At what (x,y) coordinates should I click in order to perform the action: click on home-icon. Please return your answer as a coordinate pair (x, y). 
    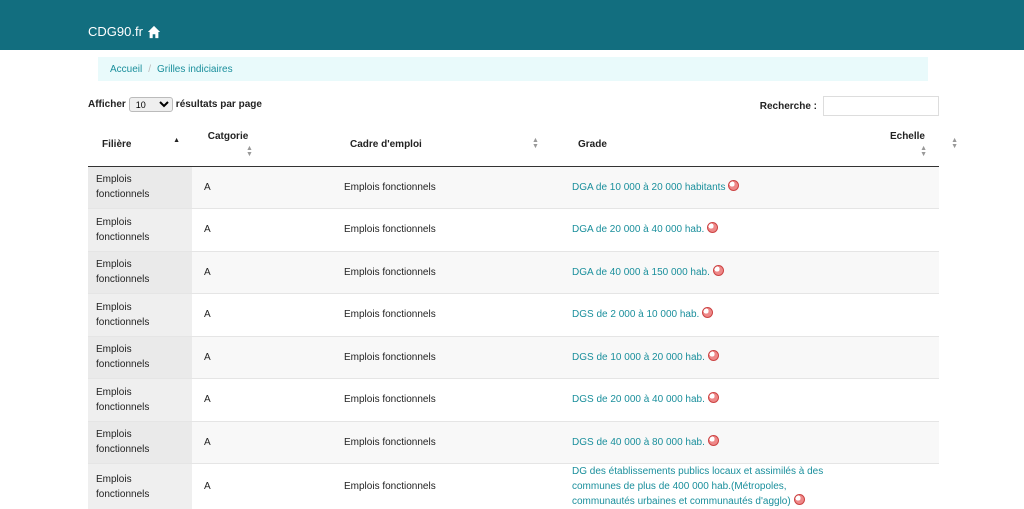
    Looking at the image, I should click on (154, 32).